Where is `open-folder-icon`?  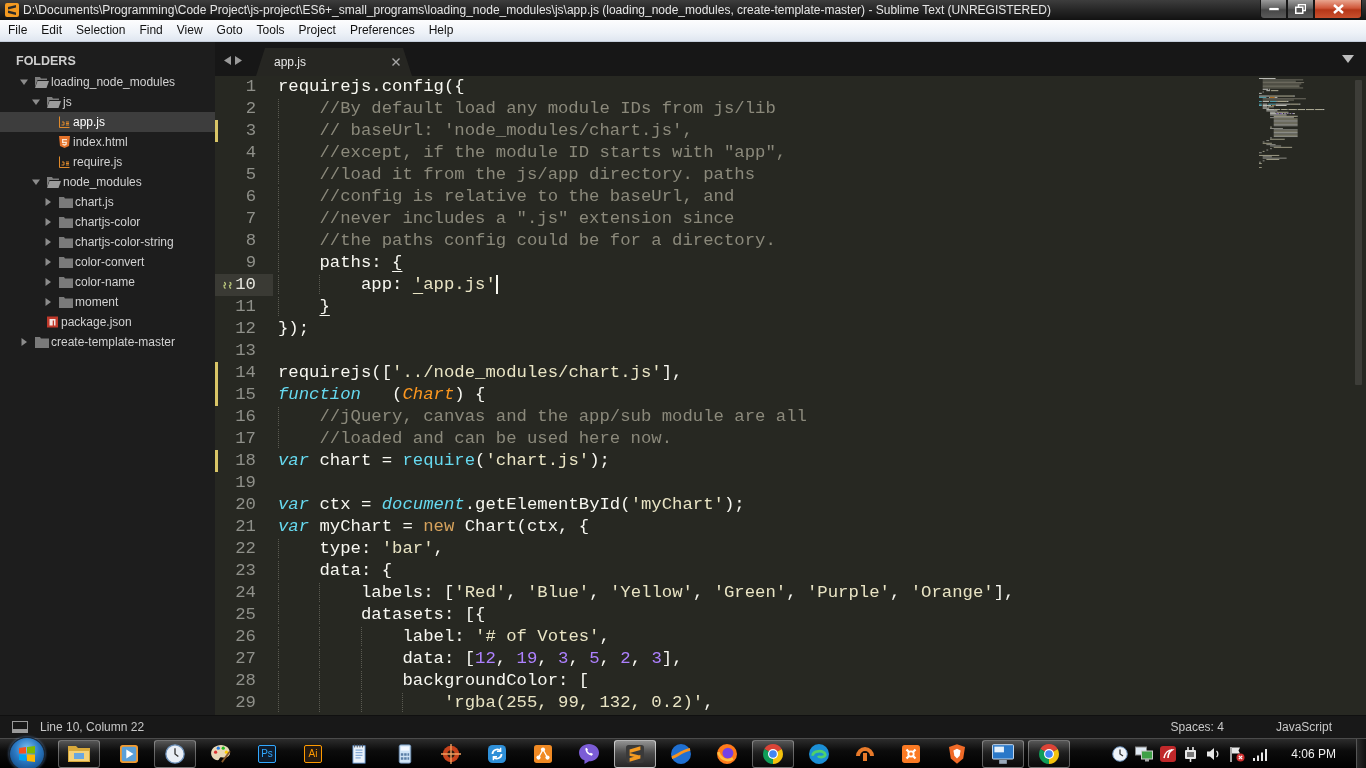 open-folder-icon is located at coordinates (42, 82).